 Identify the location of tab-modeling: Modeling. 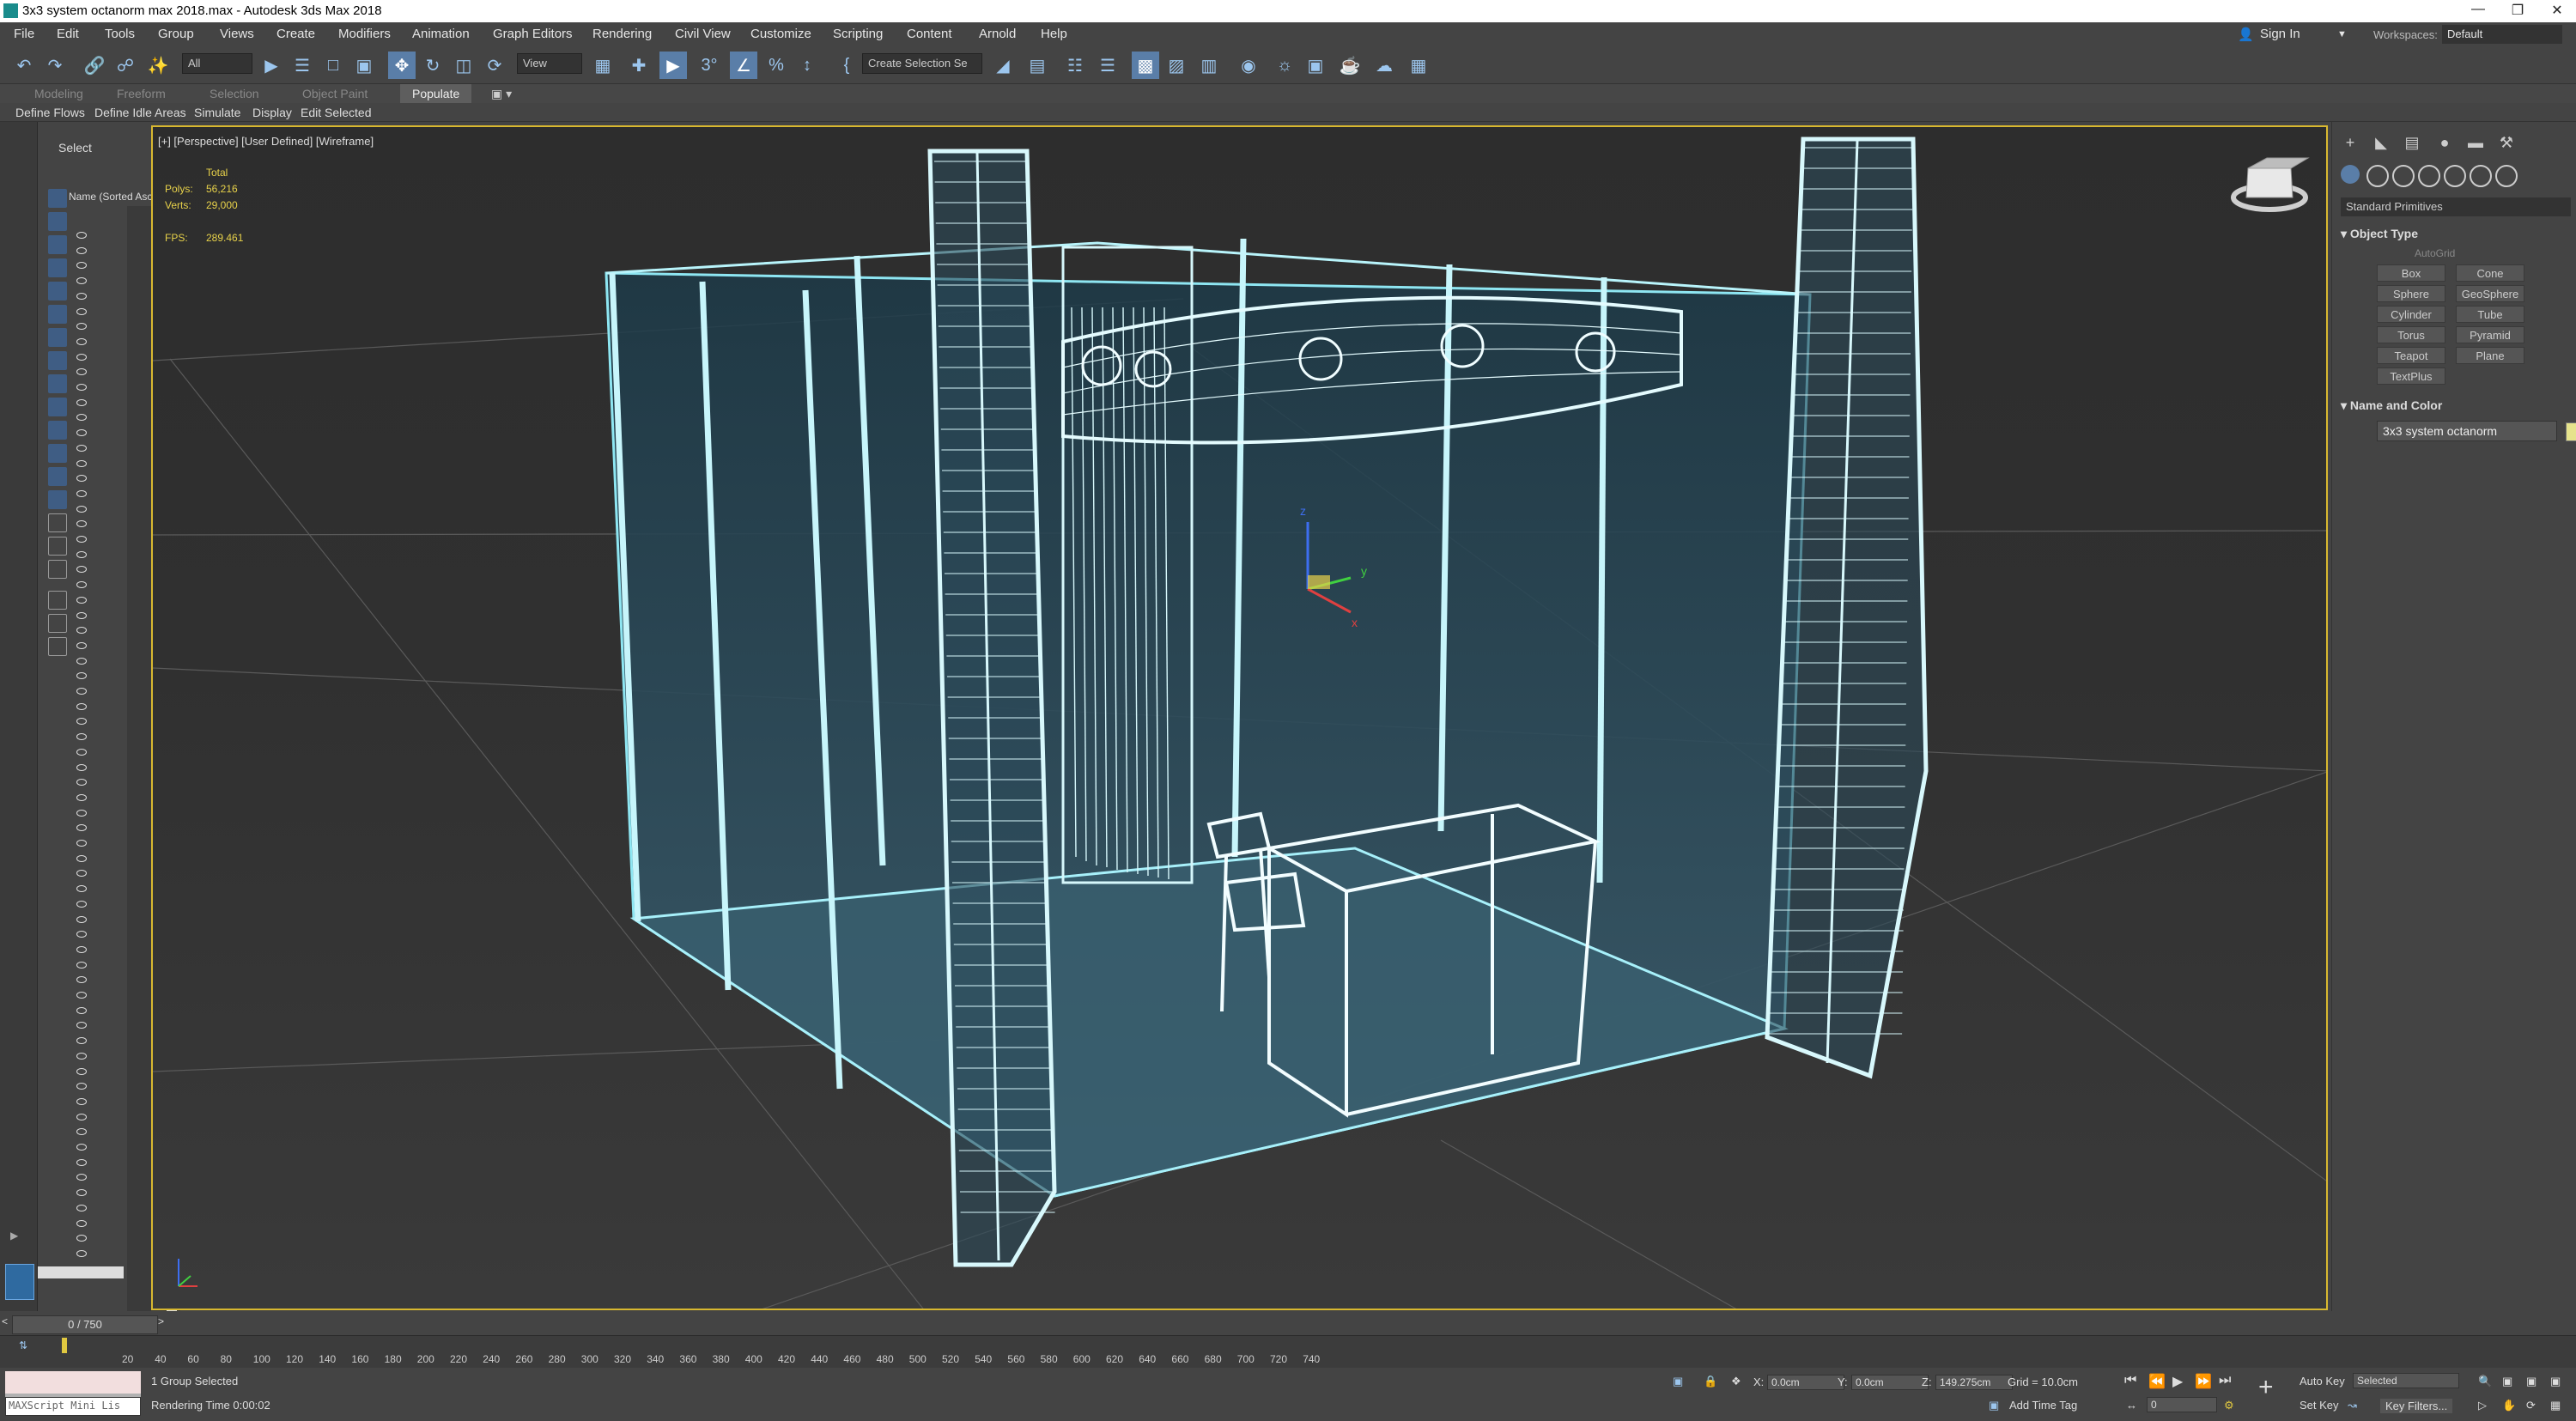
(59, 93).